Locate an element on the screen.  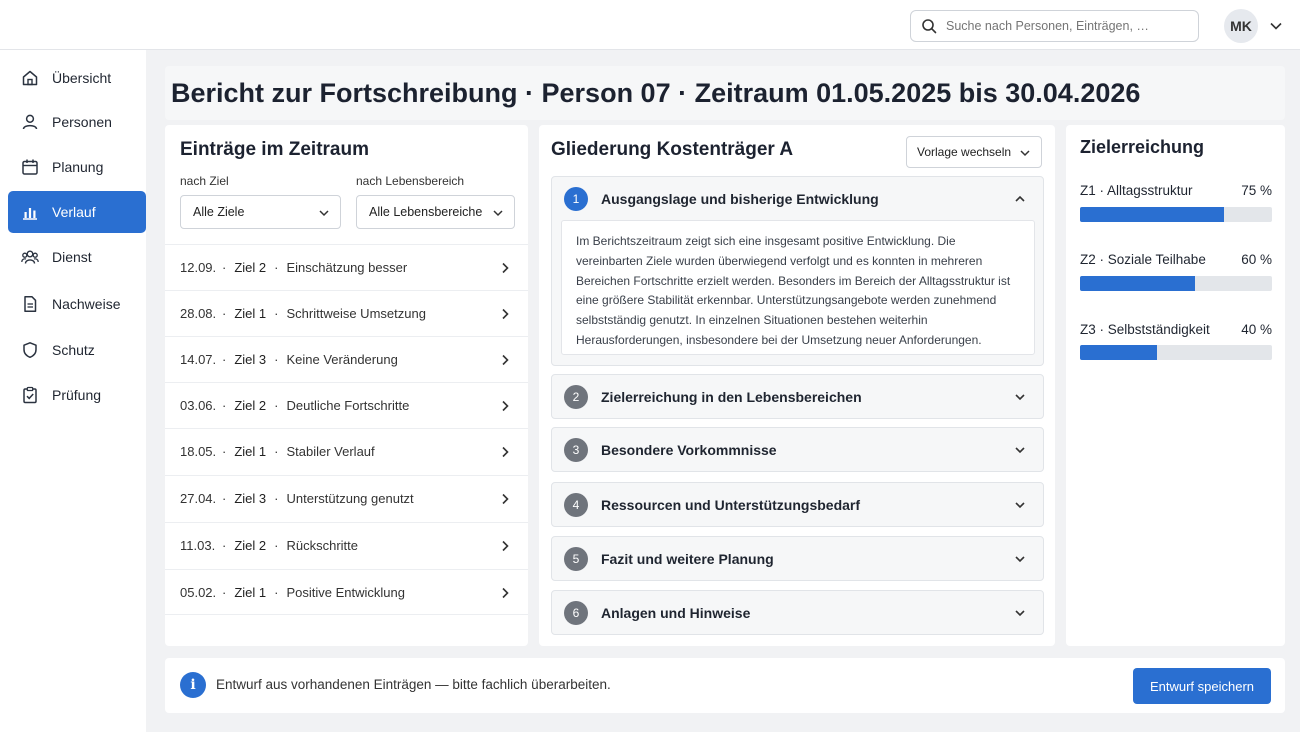
entry-row: 28.08. · Ziel 1 · Schrittweise Umsetzung is located at coordinates (346, 313).